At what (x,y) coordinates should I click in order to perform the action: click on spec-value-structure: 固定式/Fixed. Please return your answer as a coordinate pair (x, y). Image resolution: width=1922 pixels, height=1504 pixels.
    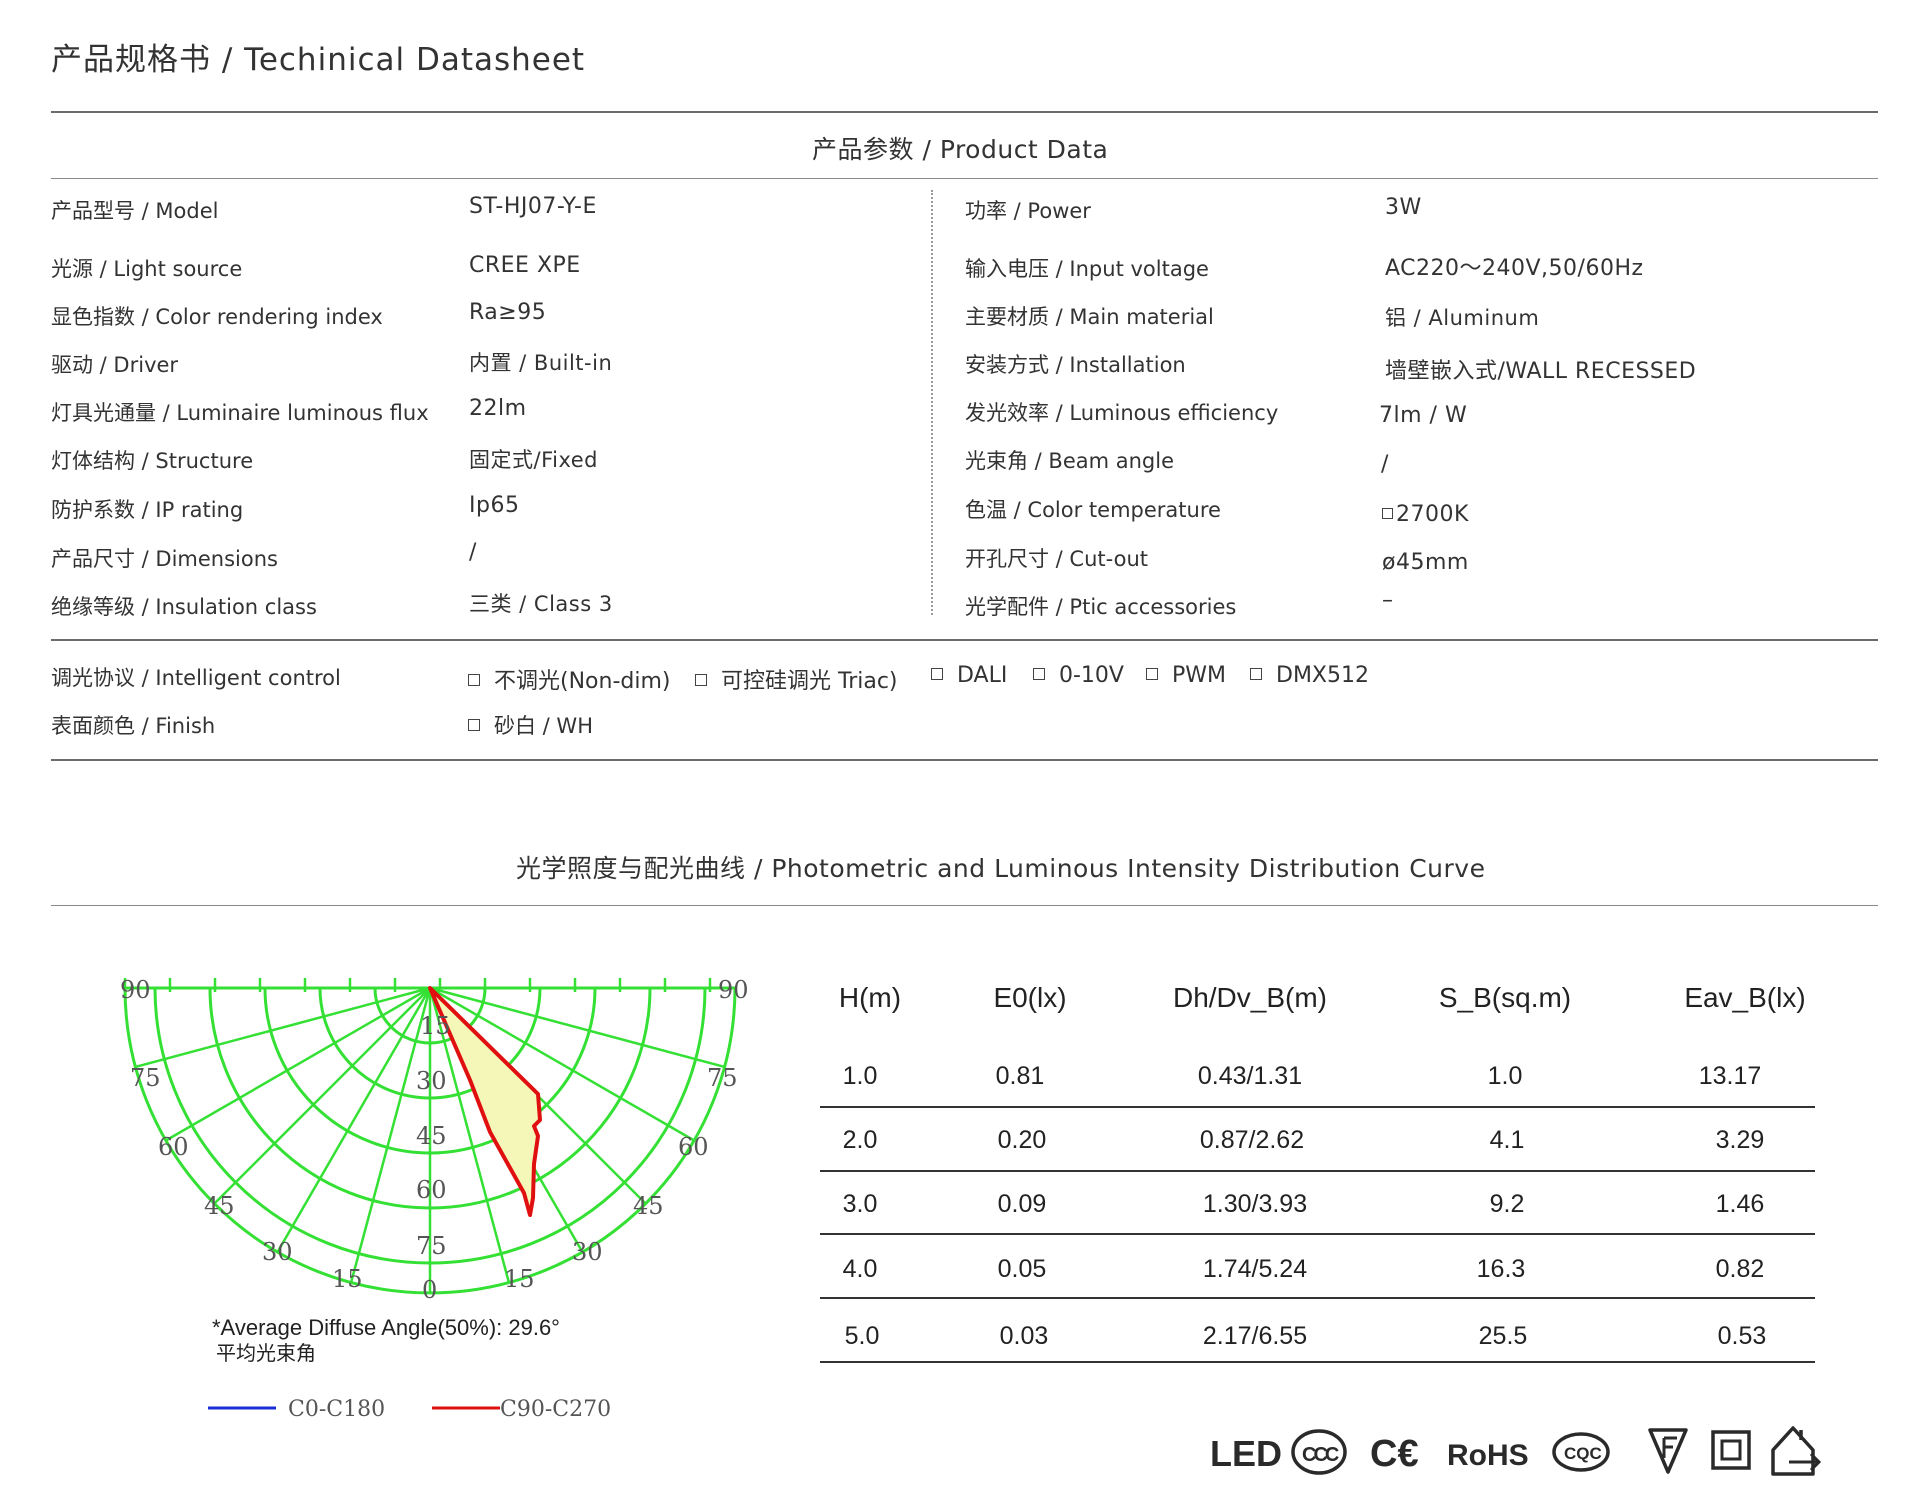
    Looking at the image, I should click on (533, 460).